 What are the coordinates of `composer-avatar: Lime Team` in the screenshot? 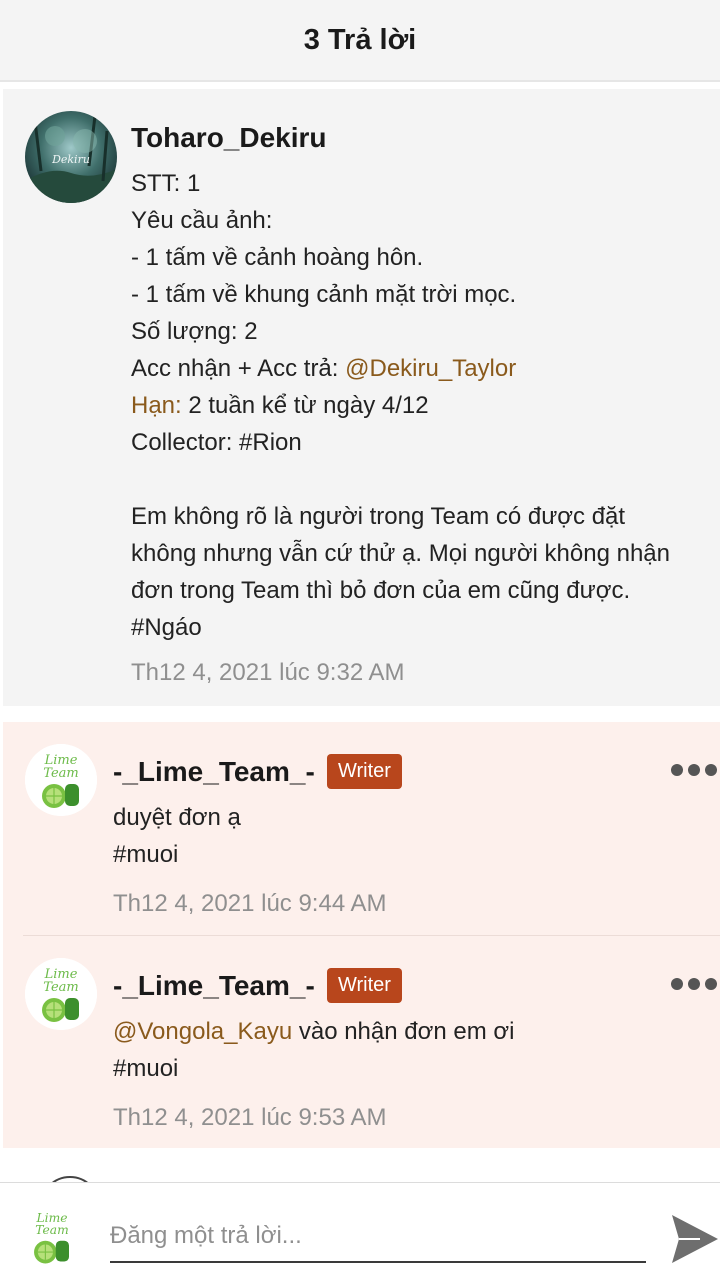 It's located at (52, 1237).